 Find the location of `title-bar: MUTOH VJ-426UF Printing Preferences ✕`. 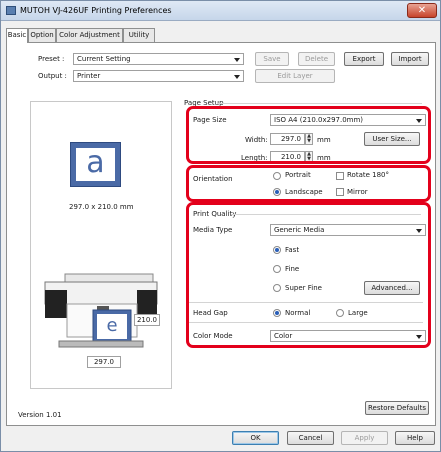

title-bar: MUTOH VJ-426UF Printing Preferences ✕ is located at coordinates (220, 11).